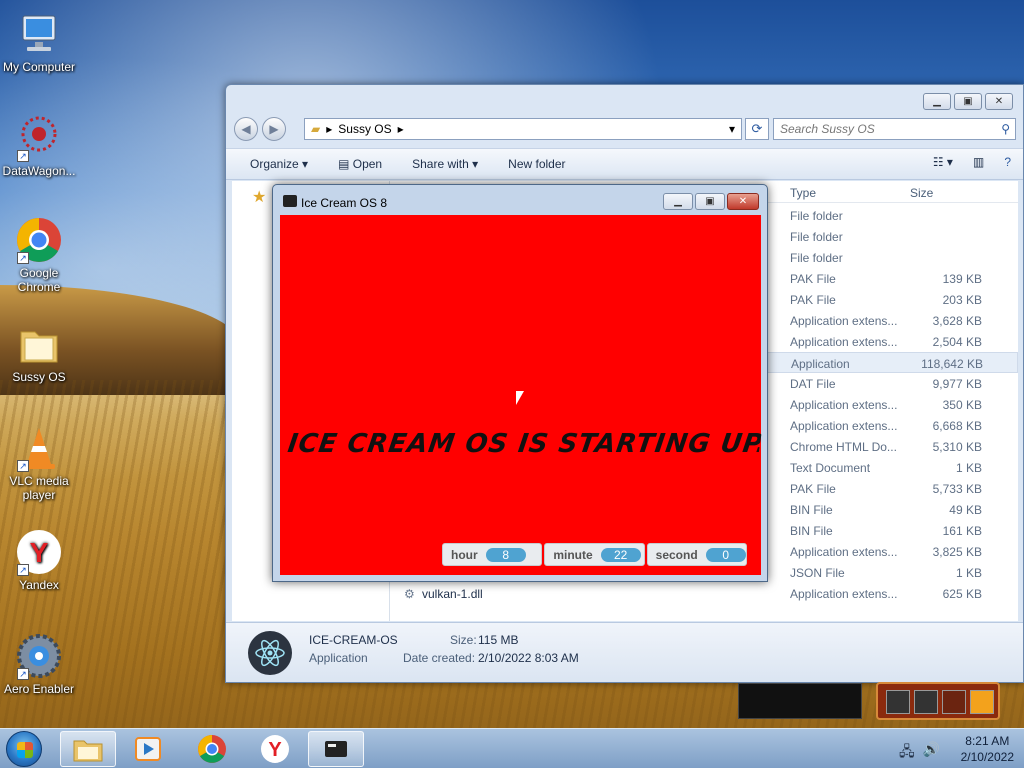 This screenshot has height=768, width=1024. I want to click on open-icon: ▤, so click(344, 164).